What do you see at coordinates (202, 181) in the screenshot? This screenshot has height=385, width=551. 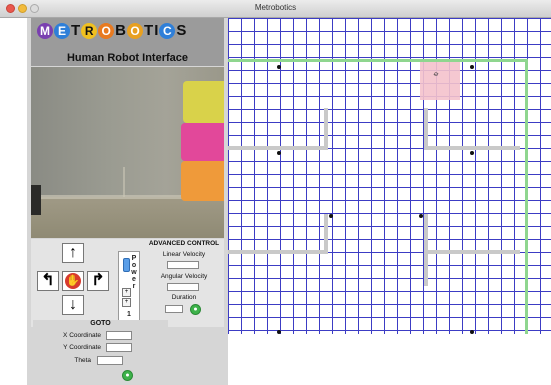 I see `camera-orange-block` at bounding box center [202, 181].